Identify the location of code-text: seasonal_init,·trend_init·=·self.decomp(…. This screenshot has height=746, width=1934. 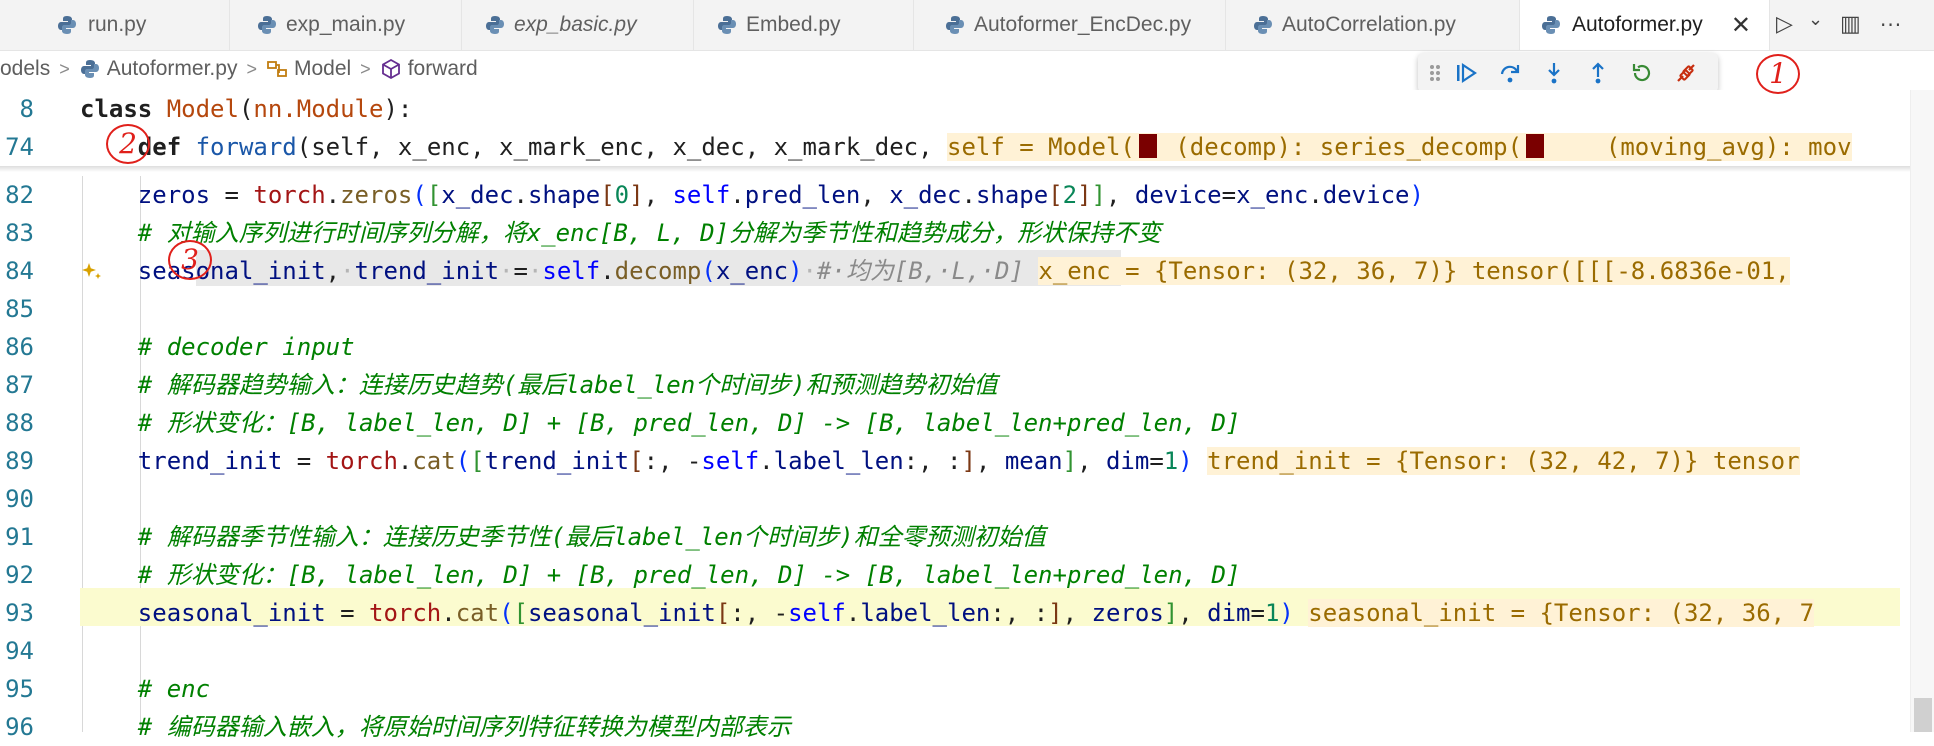
(963, 271).